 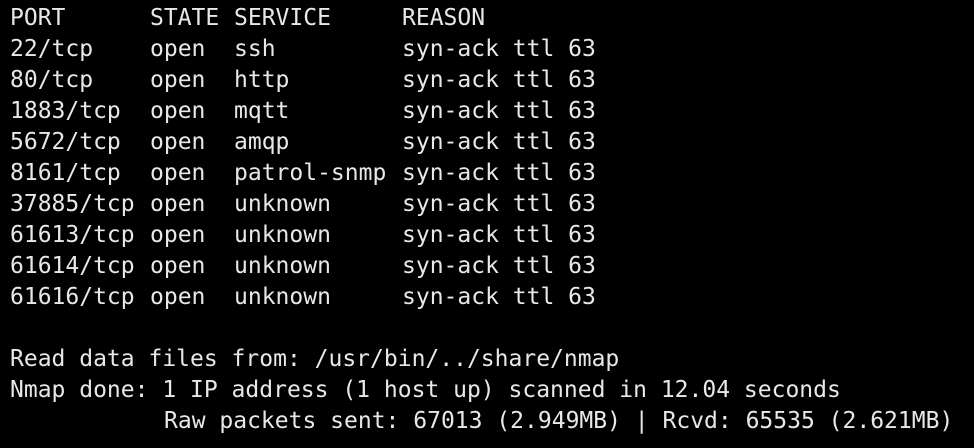 I want to click on table-row: 80/tcp open http syn-ack ttl 63, so click(x=492, y=80).